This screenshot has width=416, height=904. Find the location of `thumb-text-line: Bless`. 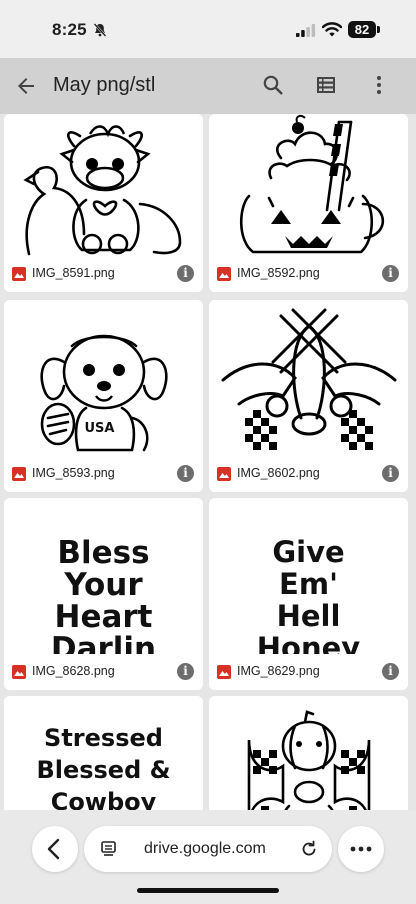

thumb-text-line: Bless is located at coordinates (103, 553).